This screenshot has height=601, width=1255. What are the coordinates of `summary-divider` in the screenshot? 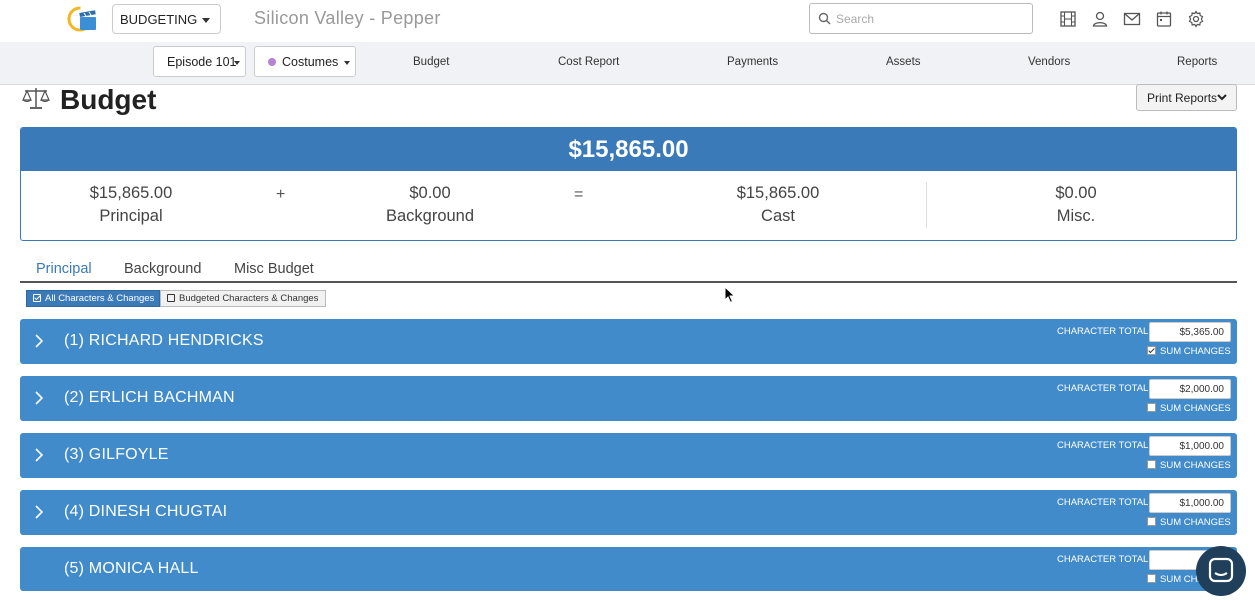 It's located at (926, 205).